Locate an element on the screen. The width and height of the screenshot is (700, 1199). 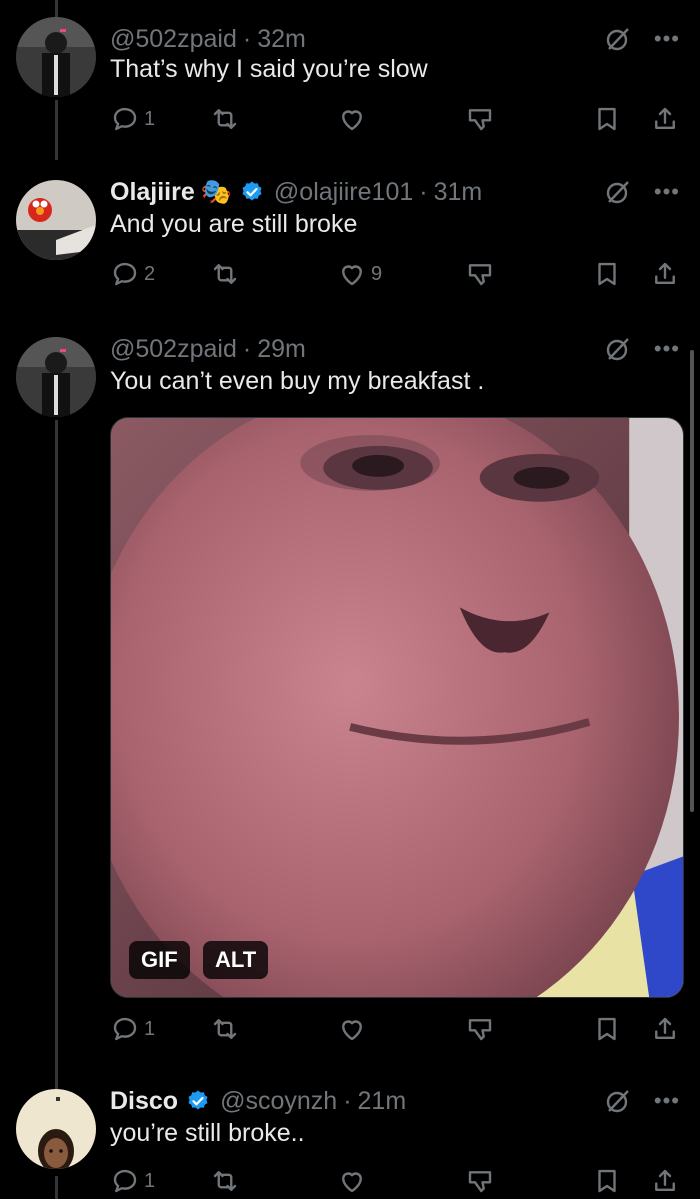
tweet-header: Olajiire 🎭 @olajiire101 · 31m ••• is located at coordinates (395, 192).